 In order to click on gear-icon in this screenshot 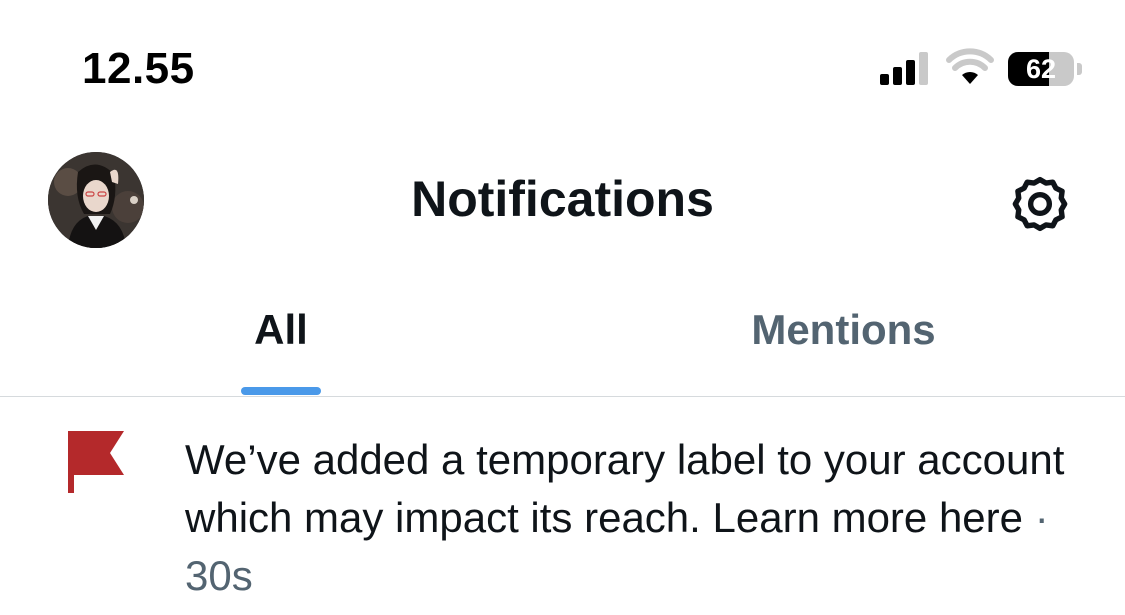, I will do `click(1040, 204)`.